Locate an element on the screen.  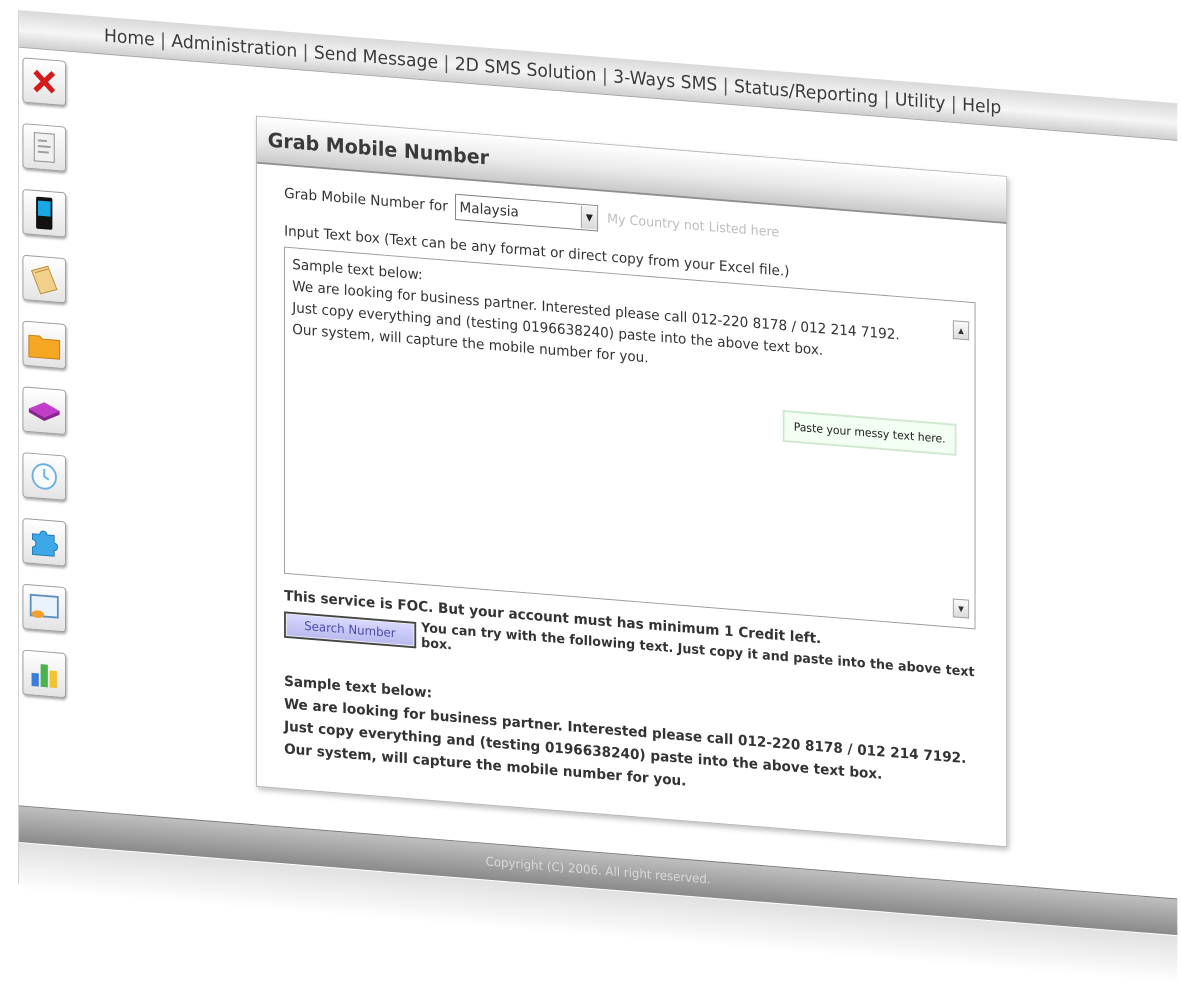
folder-icon is located at coordinates (44, 347).